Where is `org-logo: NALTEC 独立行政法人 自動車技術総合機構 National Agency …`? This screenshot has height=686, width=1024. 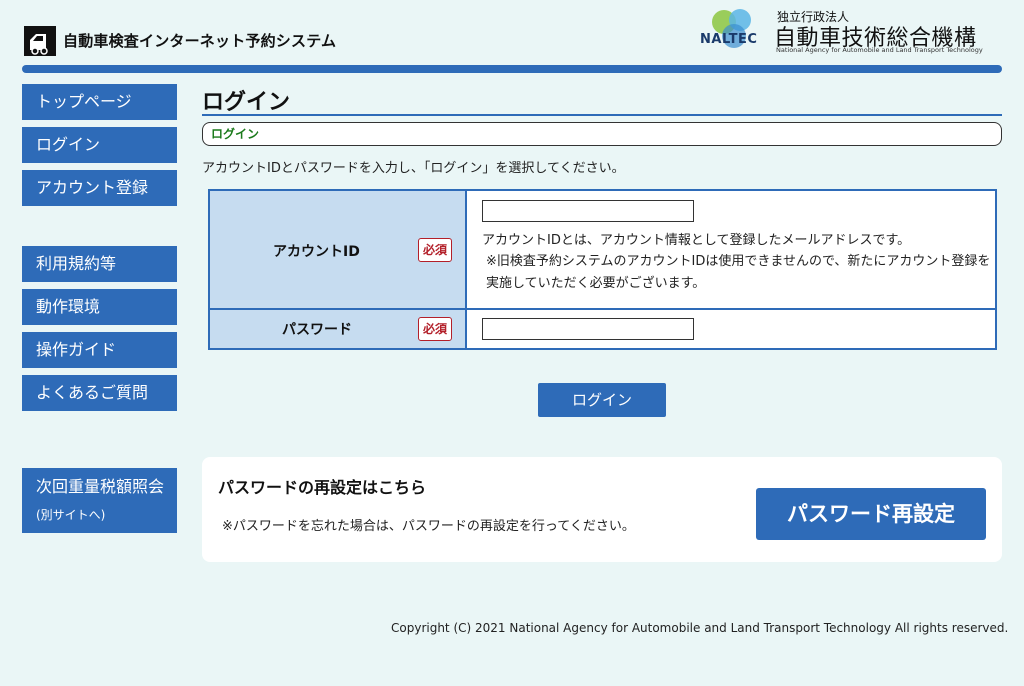 org-logo: NALTEC 独立行政法人 自動車技術総合機構 National Agency … is located at coordinates (855, 33).